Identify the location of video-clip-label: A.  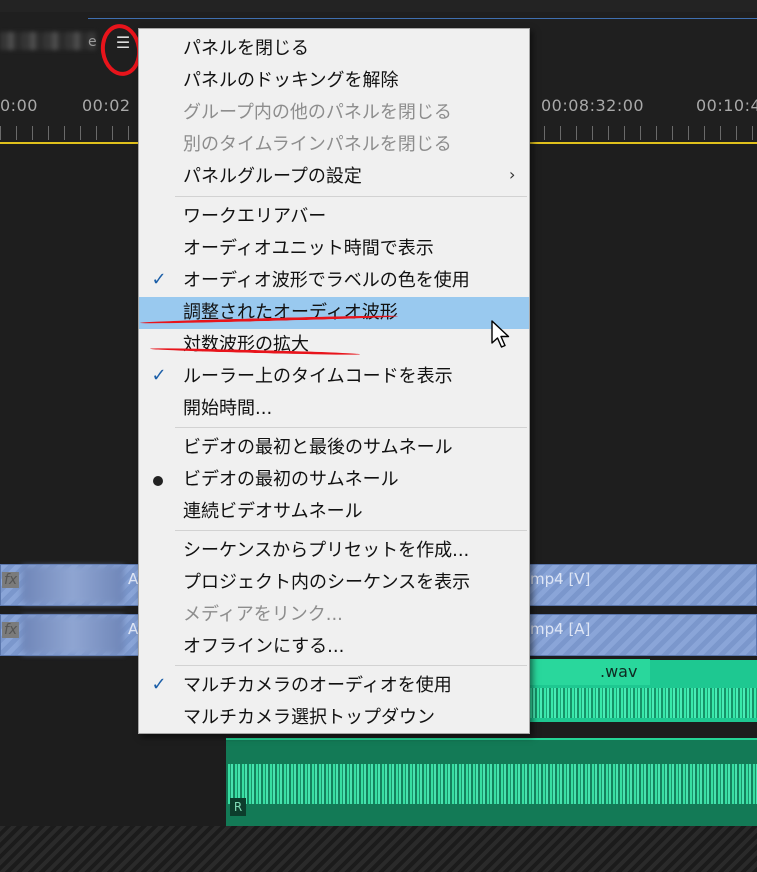
(133, 579).